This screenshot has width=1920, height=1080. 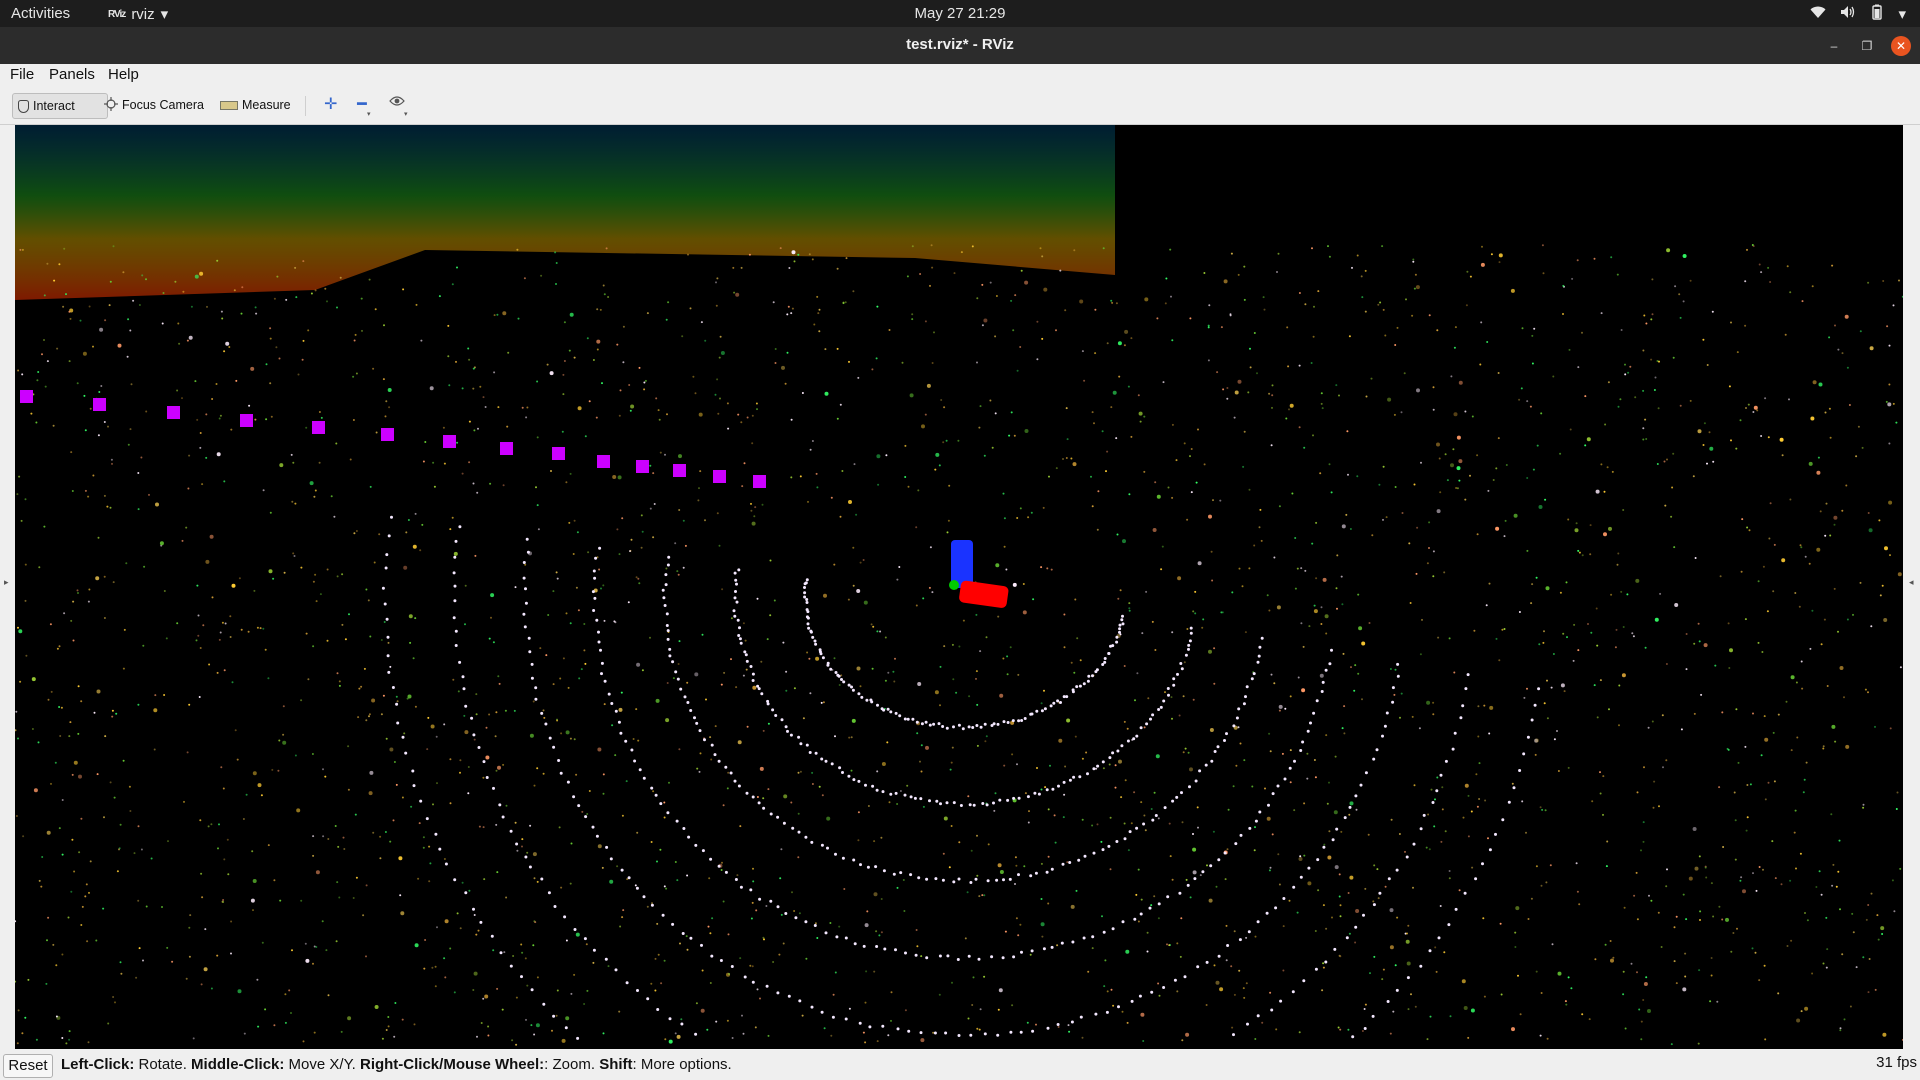 What do you see at coordinates (72, 74) in the screenshot?
I see `menu-panels: Panels` at bounding box center [72, 74].